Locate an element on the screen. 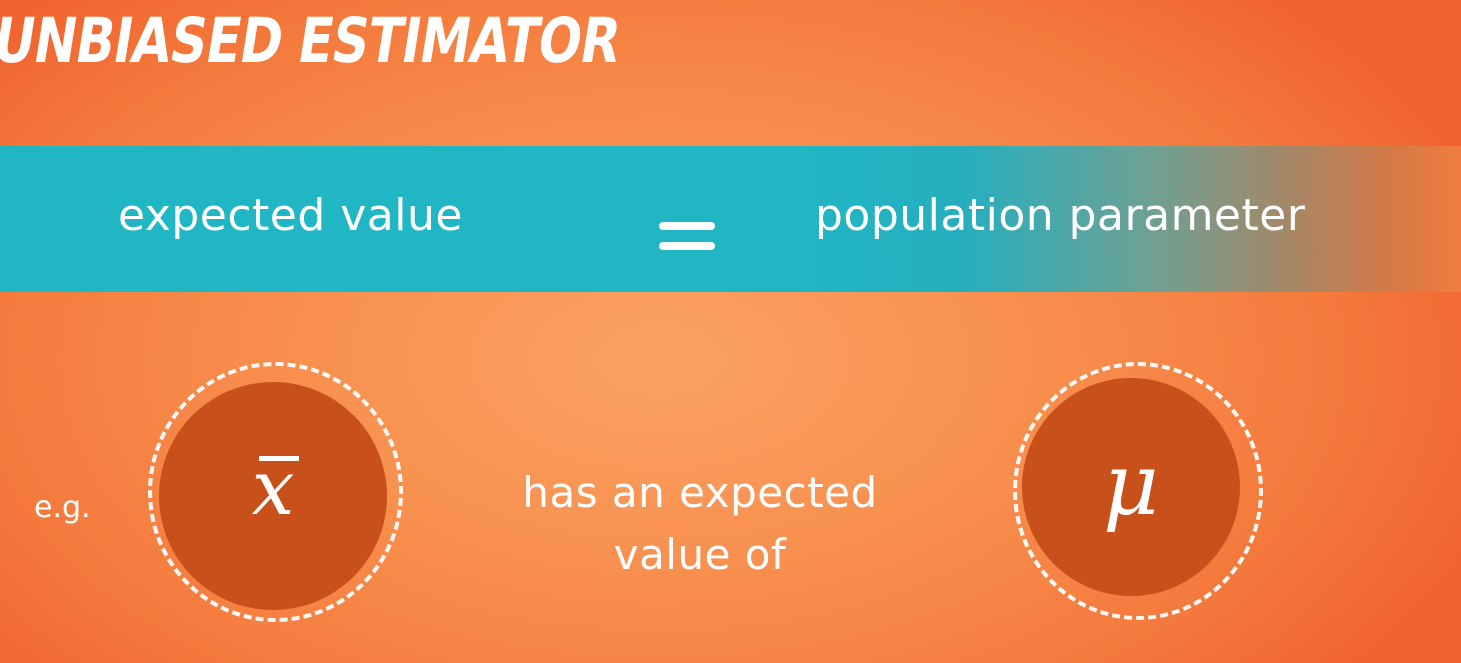 This screenshot has height=663, width=1461. population-mean-symbol: μ is located at coordinates (1131, 485).